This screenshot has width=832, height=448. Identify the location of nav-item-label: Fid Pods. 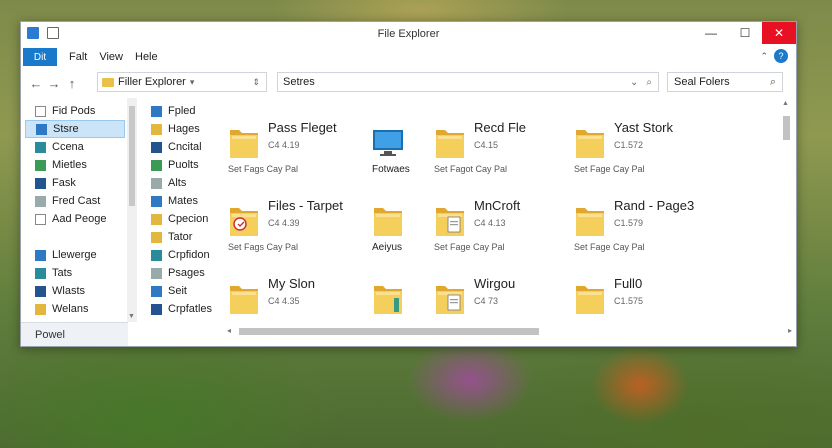
(74, 111).